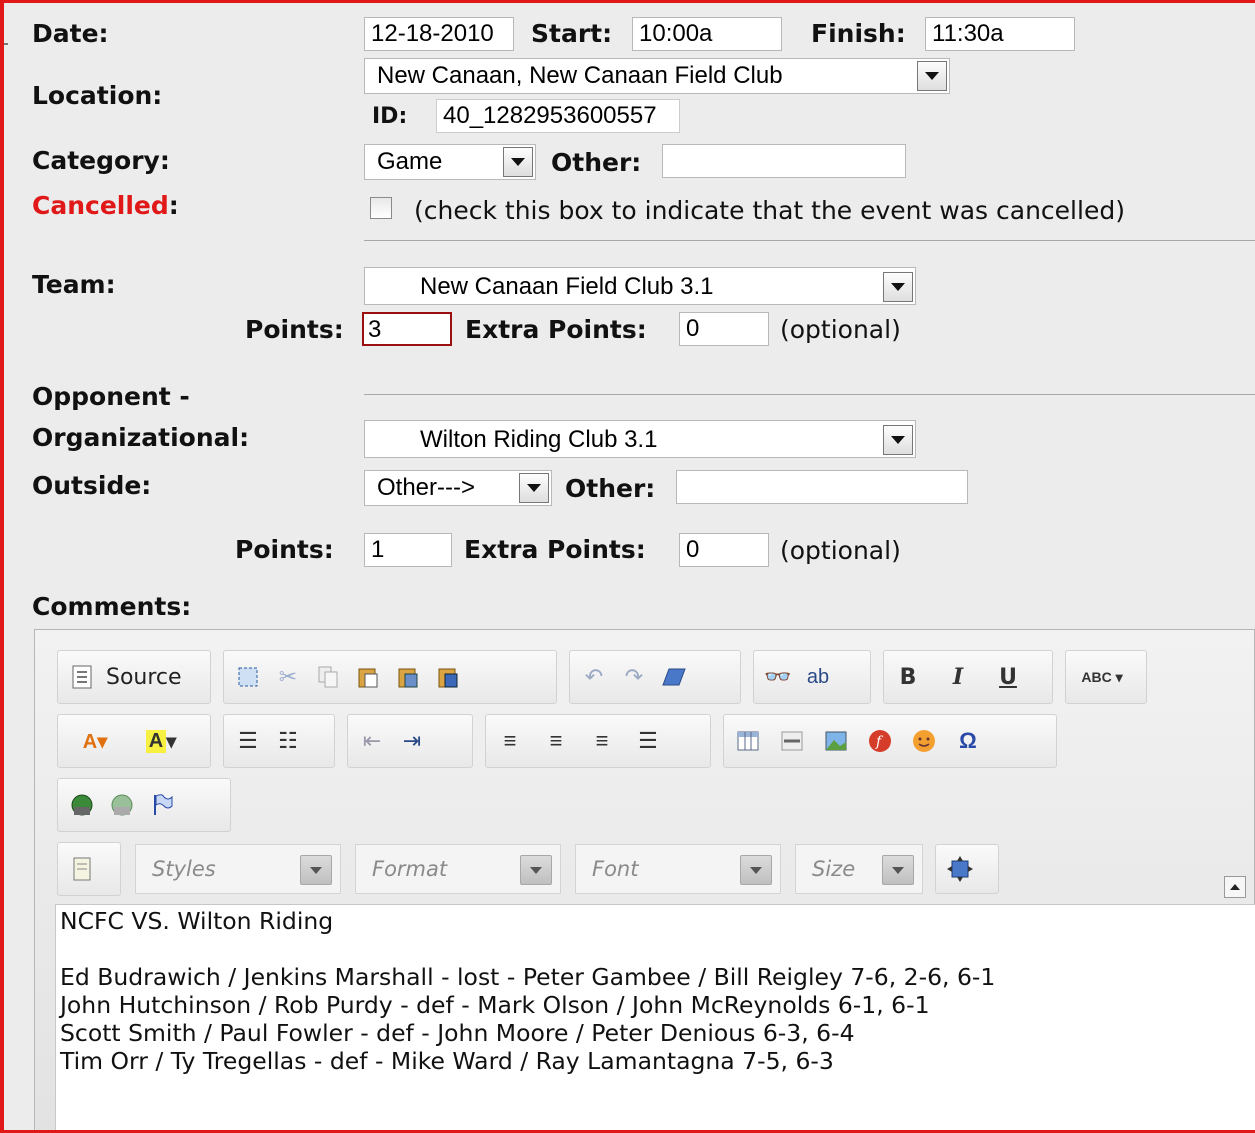 Image resolution: width=1255 pixels, height=1133 pixels. I want to click on redo-icon: ↷, so click(634, 677).